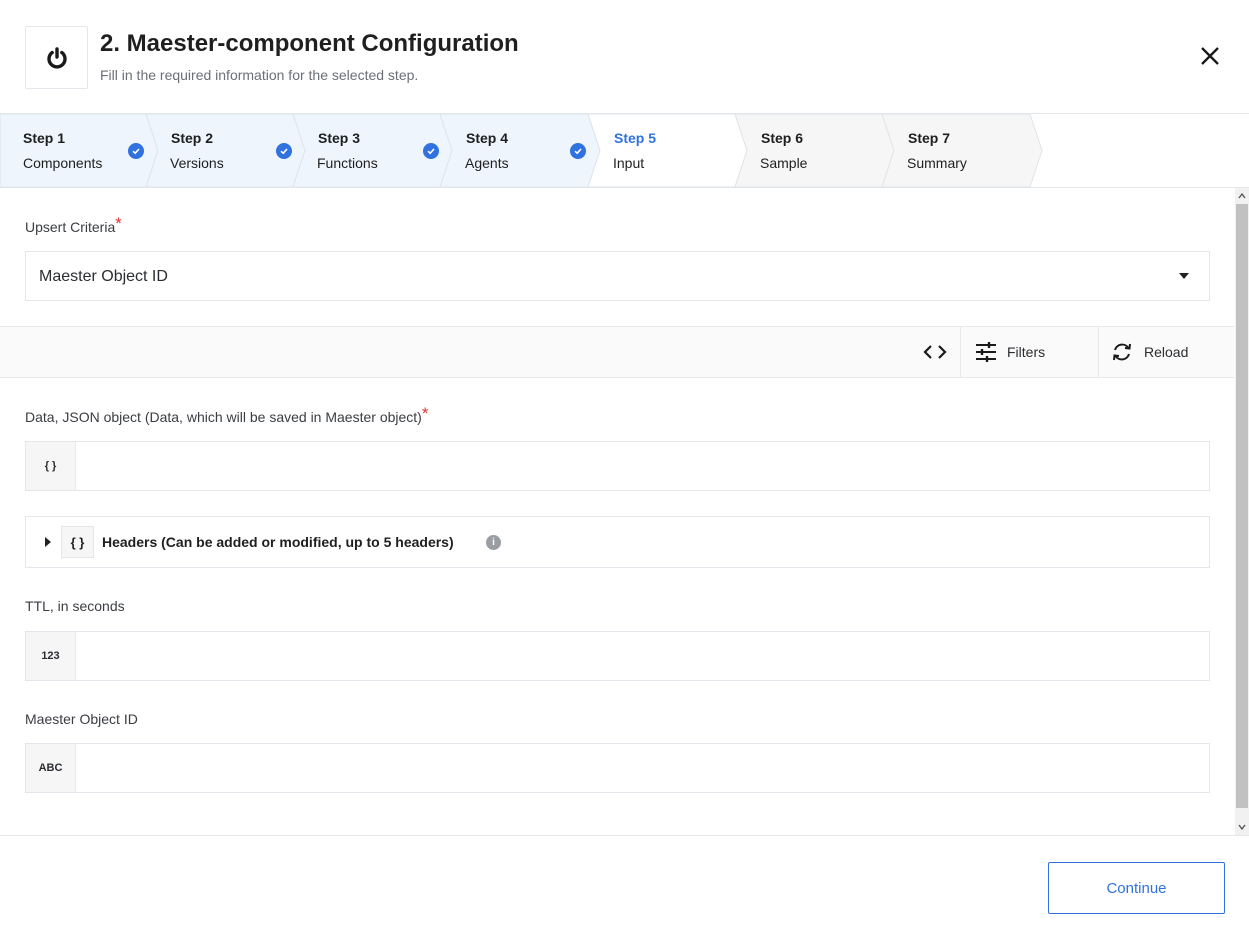  I want to click on step-7: Step 7 Summary, so click(956, 150).